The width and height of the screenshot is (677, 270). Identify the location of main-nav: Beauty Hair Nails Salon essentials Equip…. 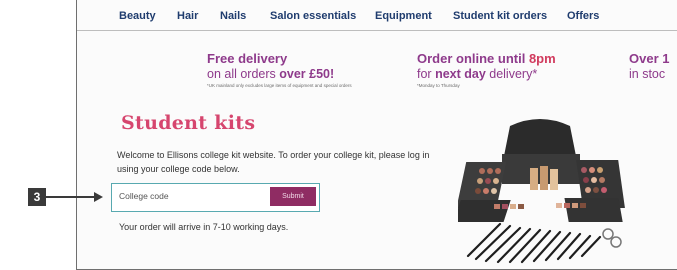
(377, 16).